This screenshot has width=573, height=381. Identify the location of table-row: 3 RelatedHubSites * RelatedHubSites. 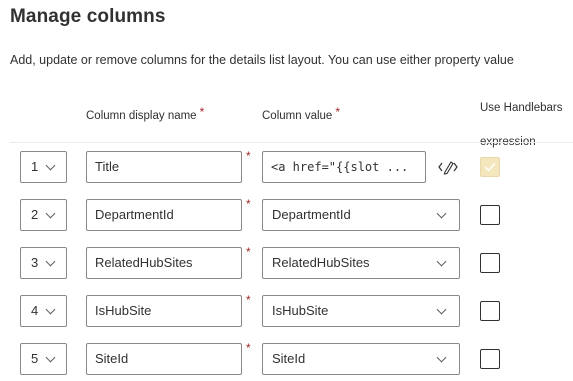
(286, 264).